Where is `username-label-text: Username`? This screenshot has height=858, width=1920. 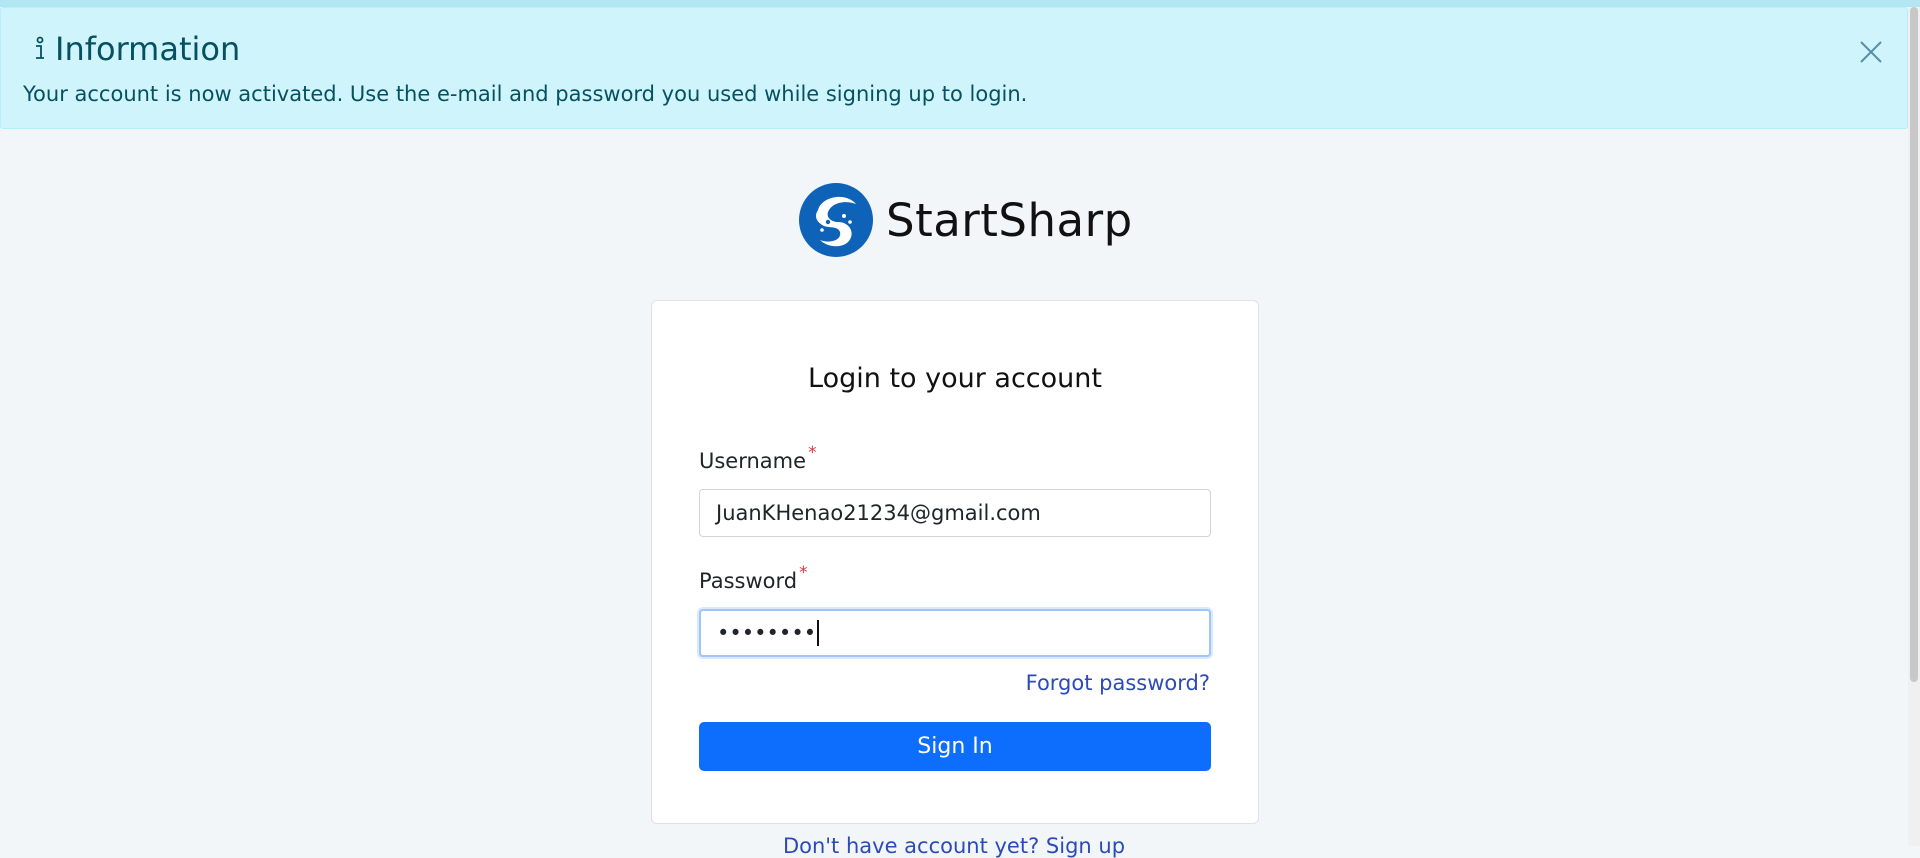 username-label-text: Username is located at coordinates (753, 461).